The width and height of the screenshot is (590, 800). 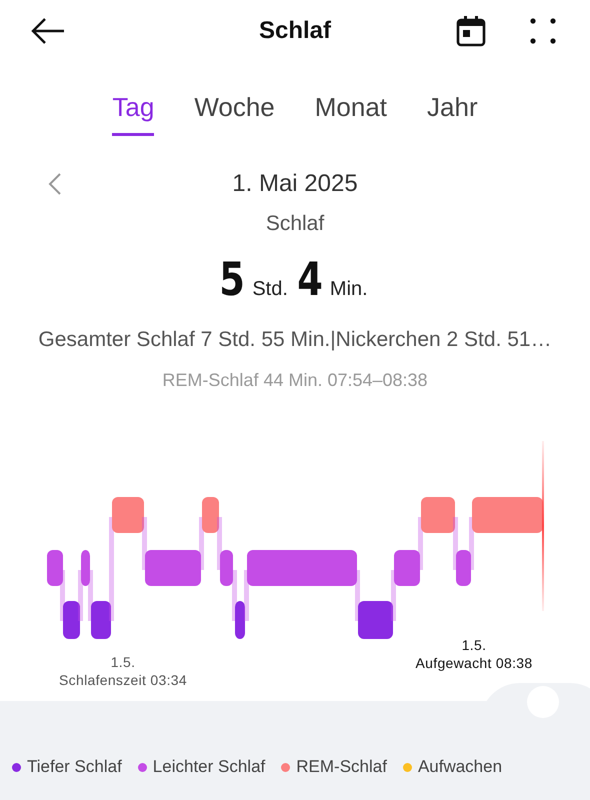 What do you see at coordinates (351, 113) in the screenshot?
I see `period-tab: Monat` at bounding box center [351, 113].